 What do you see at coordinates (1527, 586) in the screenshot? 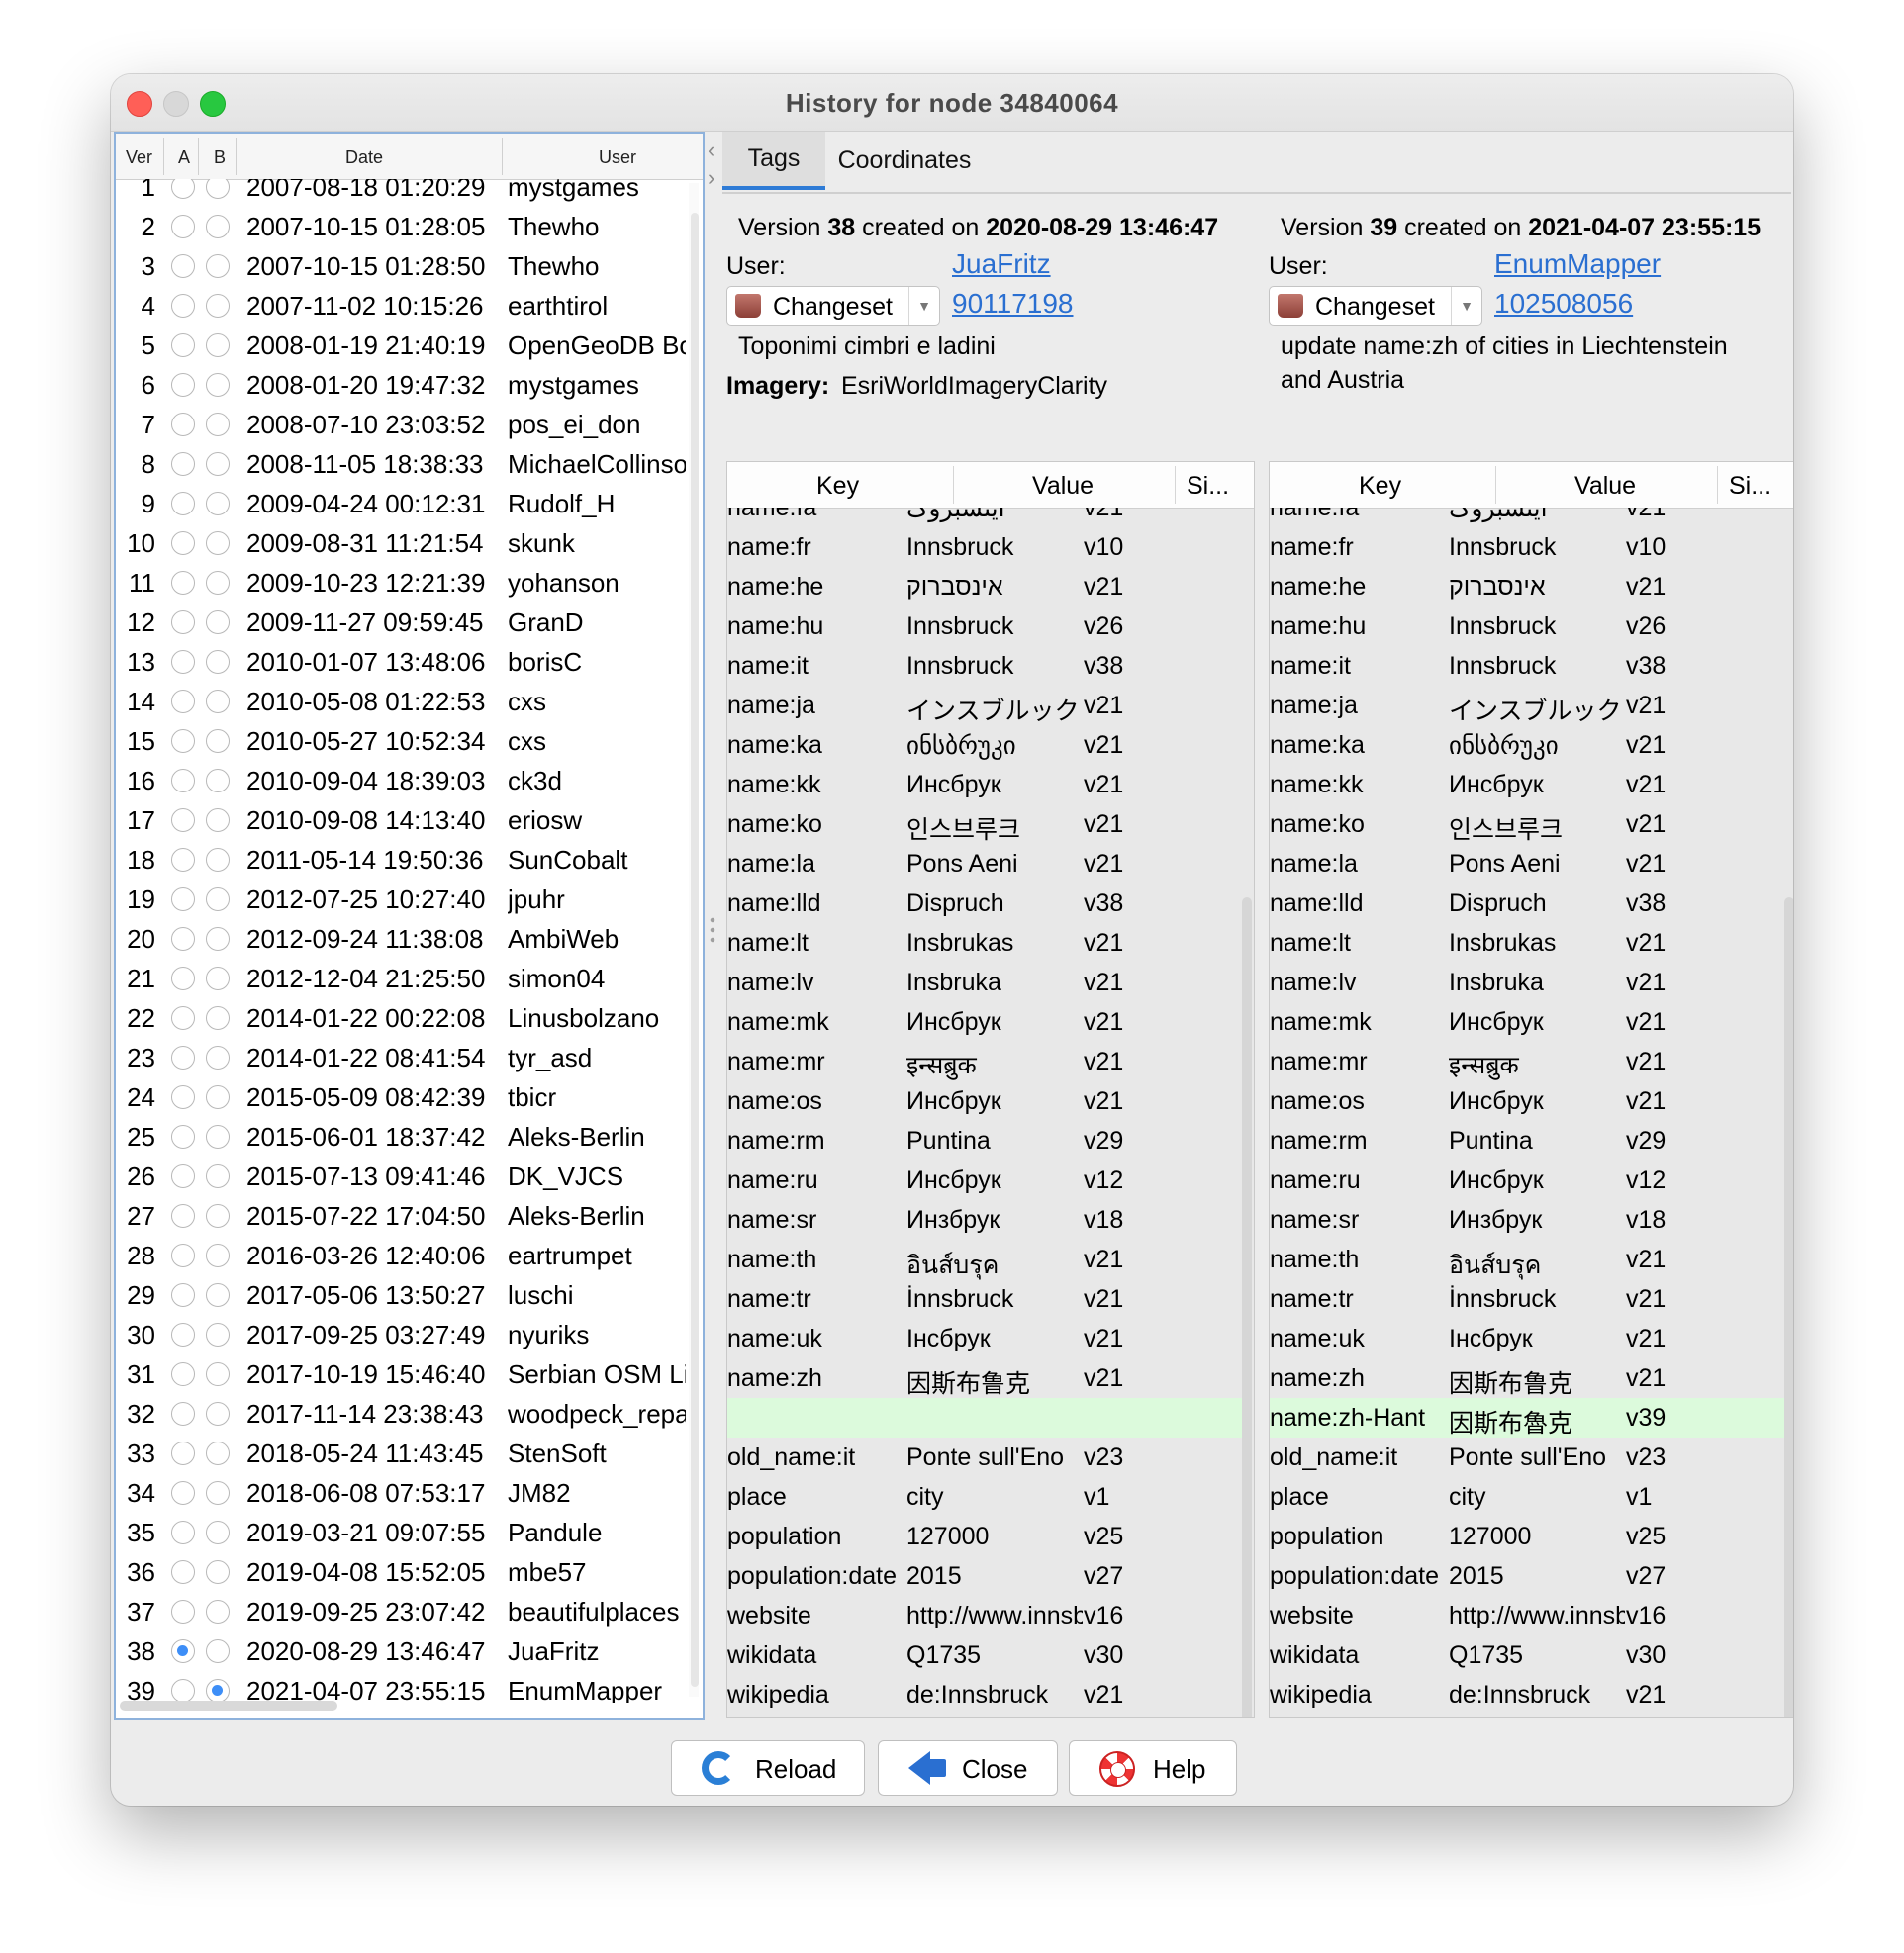
I see `tag-row: name:he אינסברוק v21` at bounding box center [1527, 586].